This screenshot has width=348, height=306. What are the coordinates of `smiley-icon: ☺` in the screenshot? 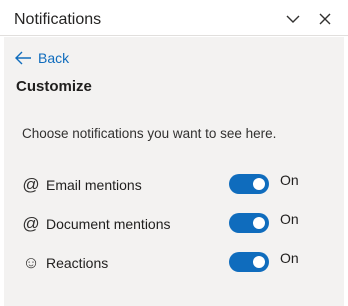 It's located at (31, 262).